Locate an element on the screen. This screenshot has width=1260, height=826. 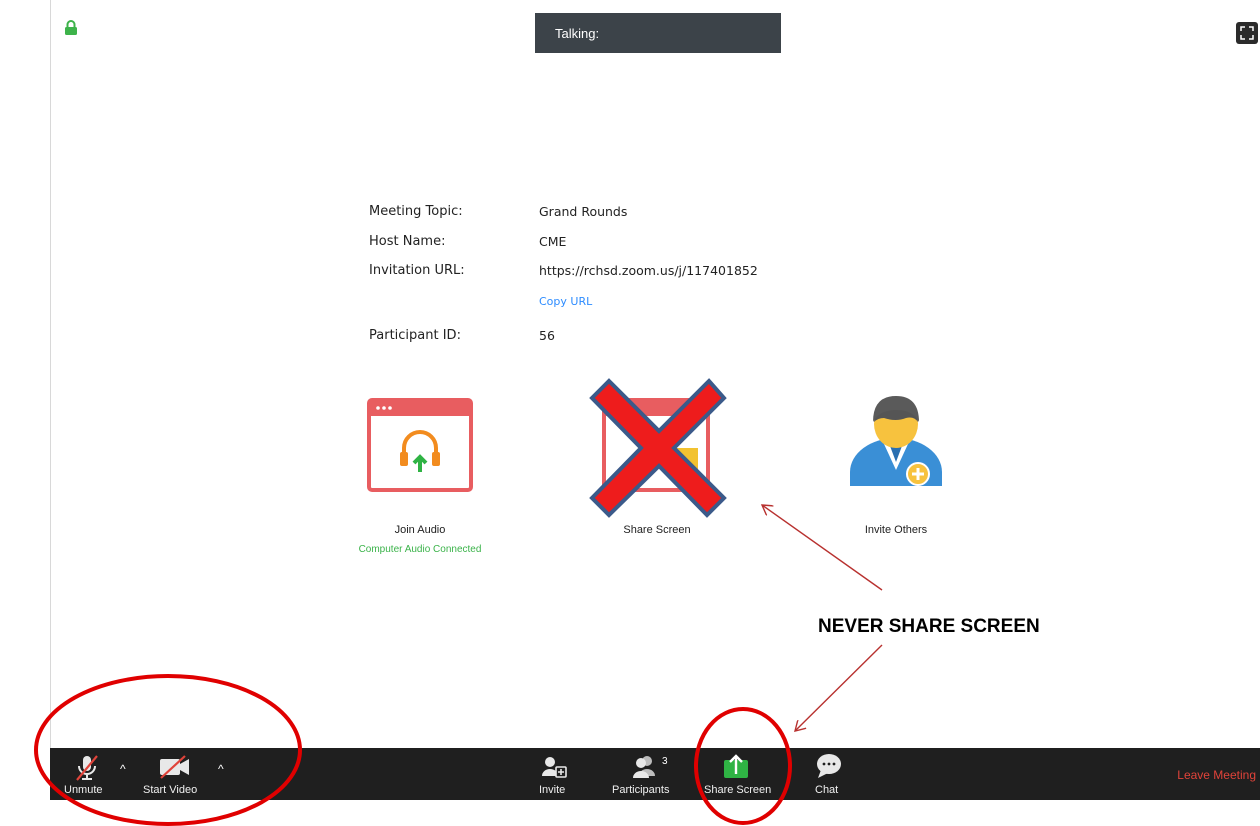
share-screen-action: Share Screen is located at coordinates (657, 478).